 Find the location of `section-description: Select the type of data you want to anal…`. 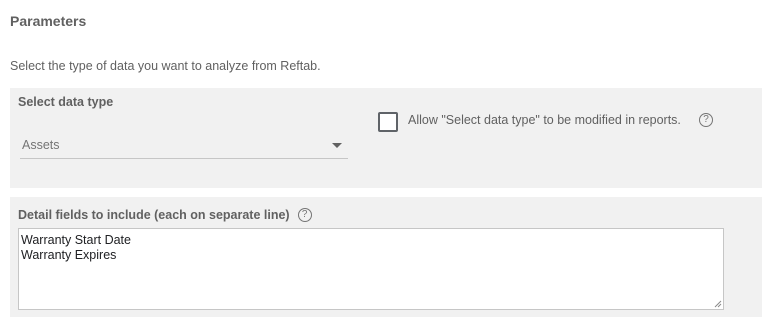

section-description: Select the type of data you want to anal… is located at coordinates (165, 66).